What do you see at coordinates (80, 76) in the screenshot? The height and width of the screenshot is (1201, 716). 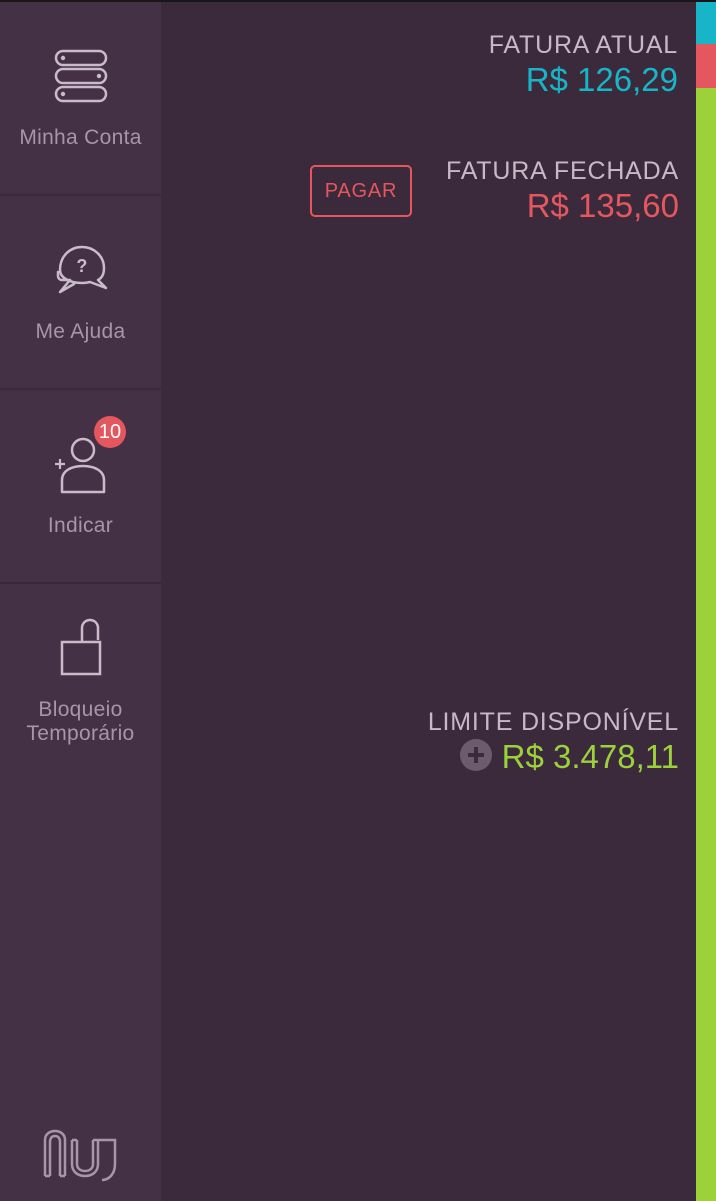 I see `server-stack-icon` at bounding box center [80, 76].